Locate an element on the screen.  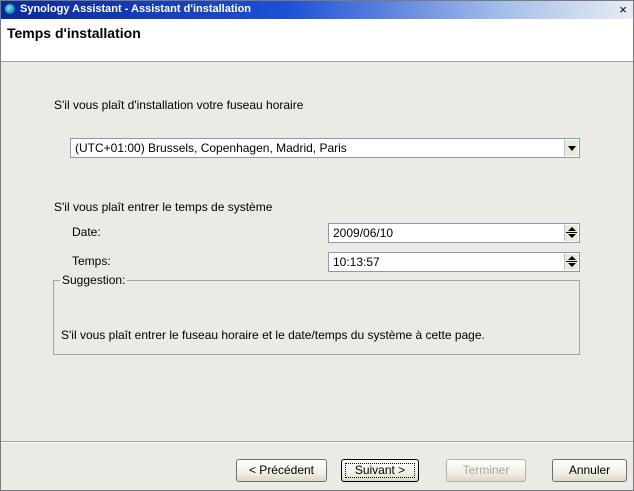
date-spin-button is located at coordinates (571, 233).